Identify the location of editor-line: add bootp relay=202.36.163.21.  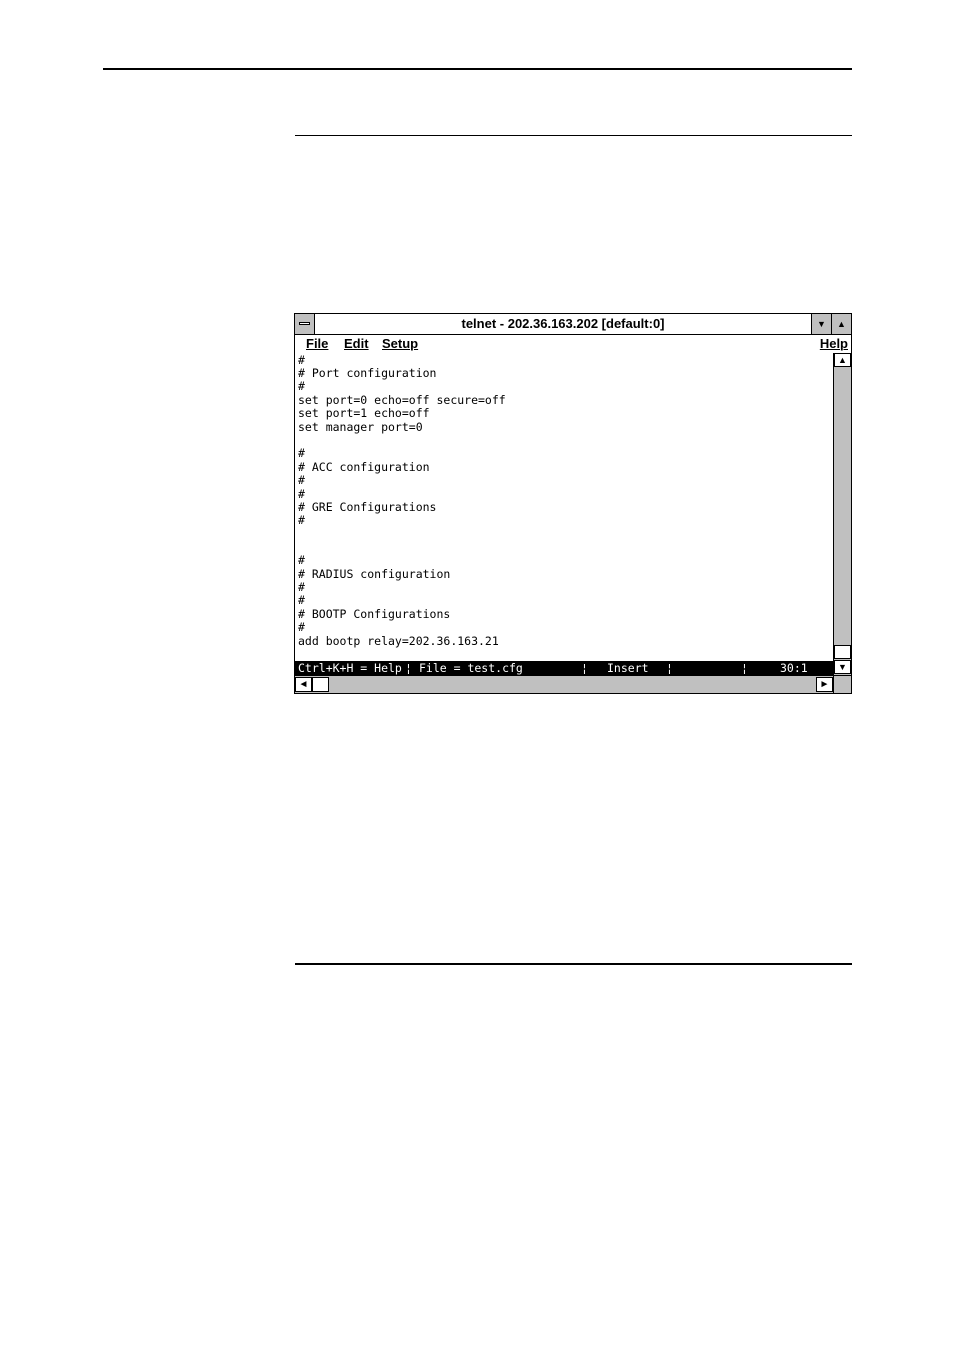
(398, 641).